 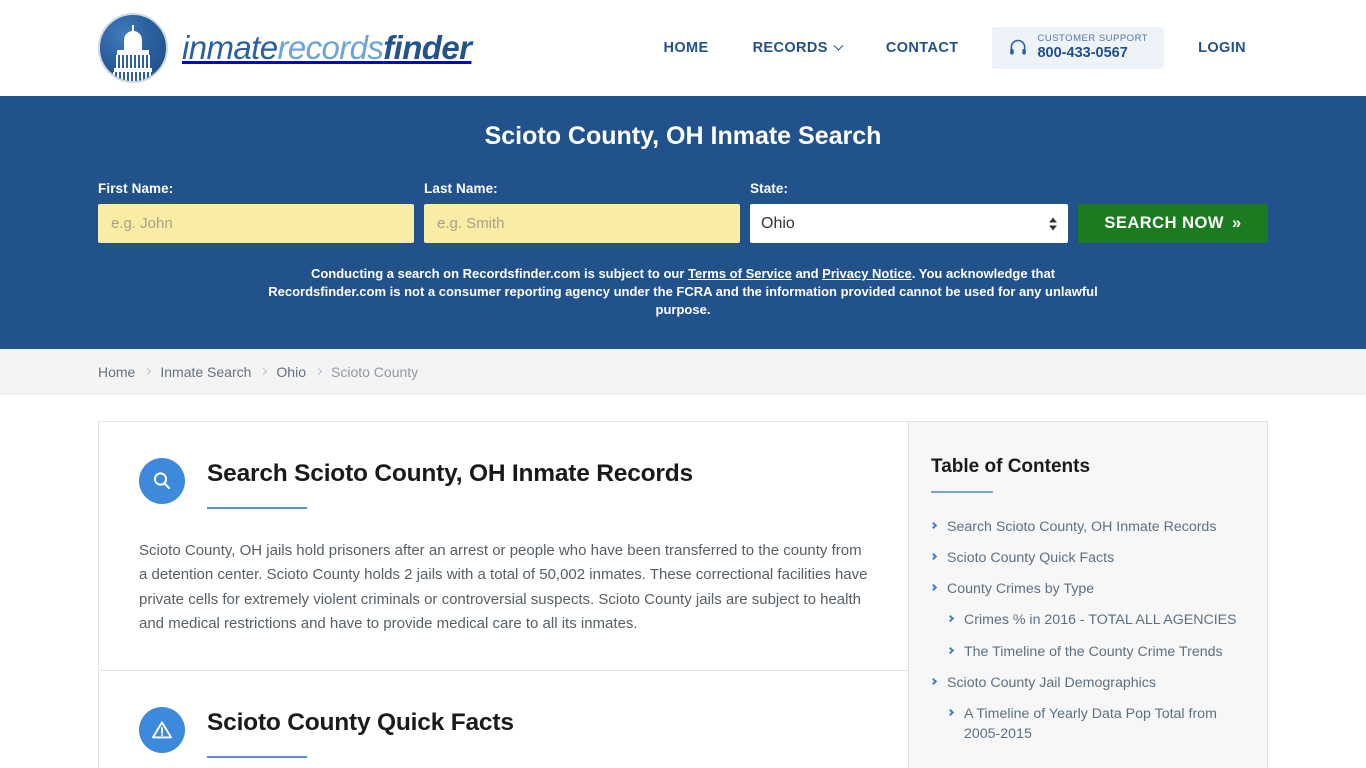 I want to click on toc-item-search-records: Search Scioto County, OH Inmate Records, so click(x=1083, y=527).